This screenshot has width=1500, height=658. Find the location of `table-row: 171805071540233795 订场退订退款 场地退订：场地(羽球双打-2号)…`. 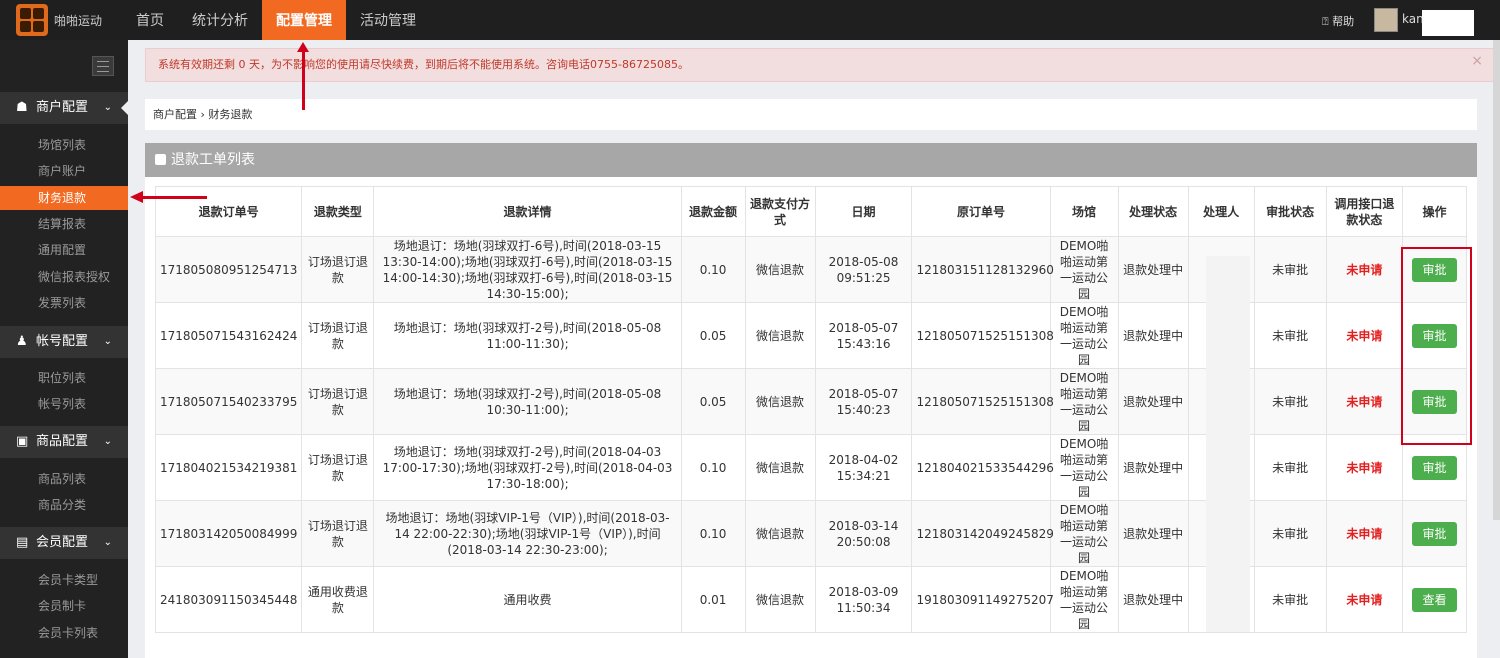

table-row: 171805071540233795 订场退订退款 场地退订：场地(羽球双打-2号)… is located at coordinates (810, 401).